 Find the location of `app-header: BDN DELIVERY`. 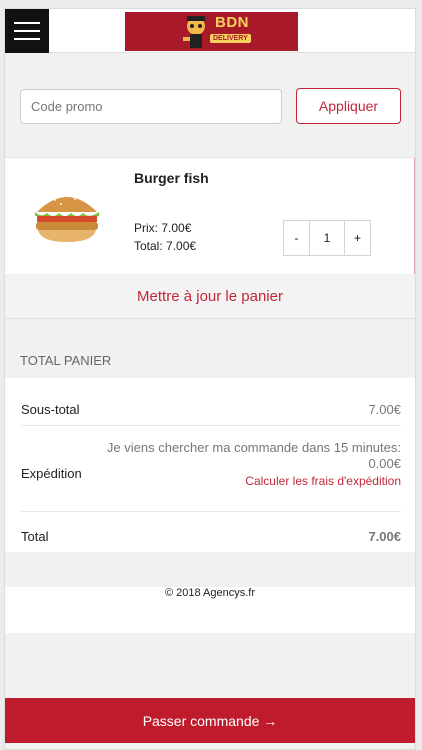

app-header: BDN DELIVERY is located at coordinates (210, 31).